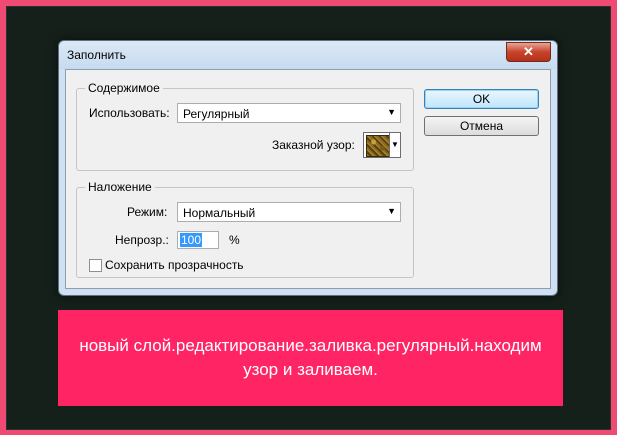  Describe the element at coordinates (191, 240) in the screenshot. I see `opacity-value: 100` at that location.